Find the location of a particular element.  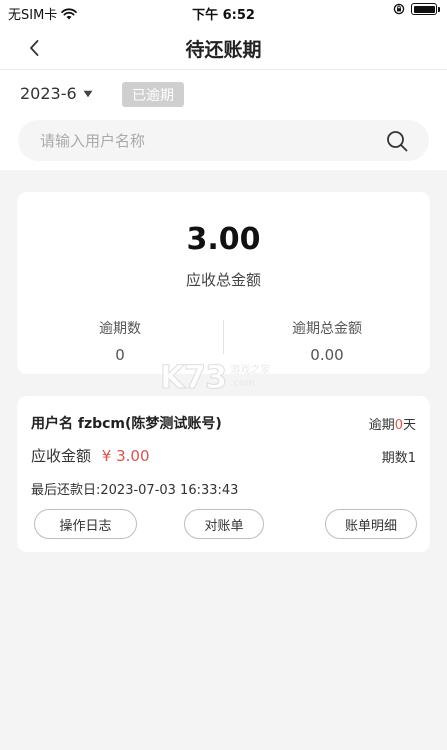

watermark-line2: .com is located at coordinates (242, 383).